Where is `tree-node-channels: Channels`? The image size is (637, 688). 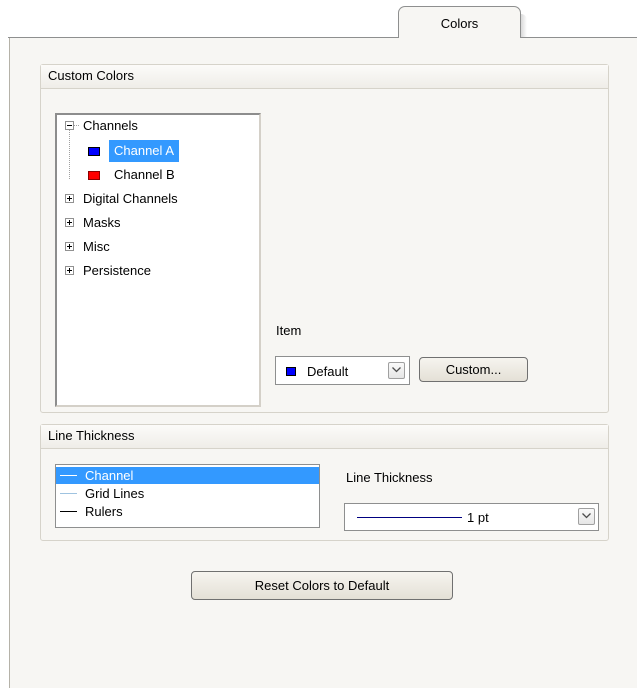
tree-node-channels: Channels is located at coordinates (157, 126).